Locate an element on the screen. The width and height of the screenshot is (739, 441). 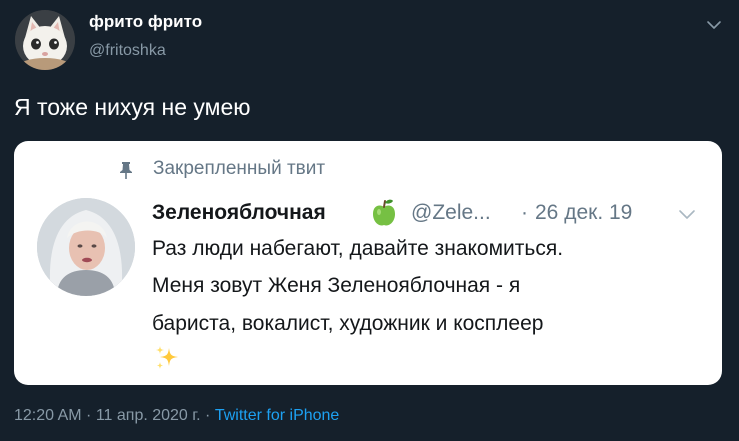
quoted-tweet-menu-button is located at coordinates (687, 215).